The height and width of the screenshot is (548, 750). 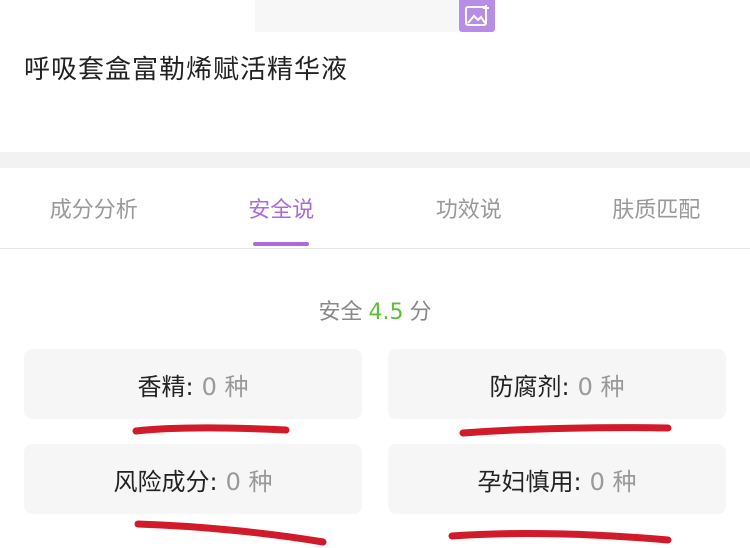 What do you see at coordinates (282, 208) in the screenshot?
I see `tab-safety: 安全说` at bounding box center [282, 208].